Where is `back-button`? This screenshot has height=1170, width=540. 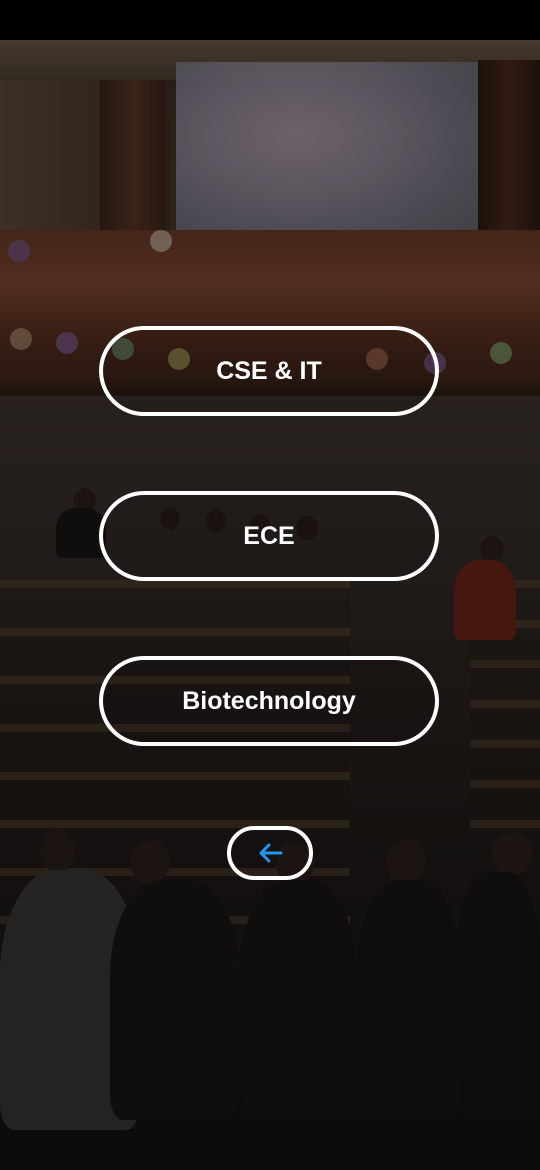 back-button is located at coordinates (270, 853).